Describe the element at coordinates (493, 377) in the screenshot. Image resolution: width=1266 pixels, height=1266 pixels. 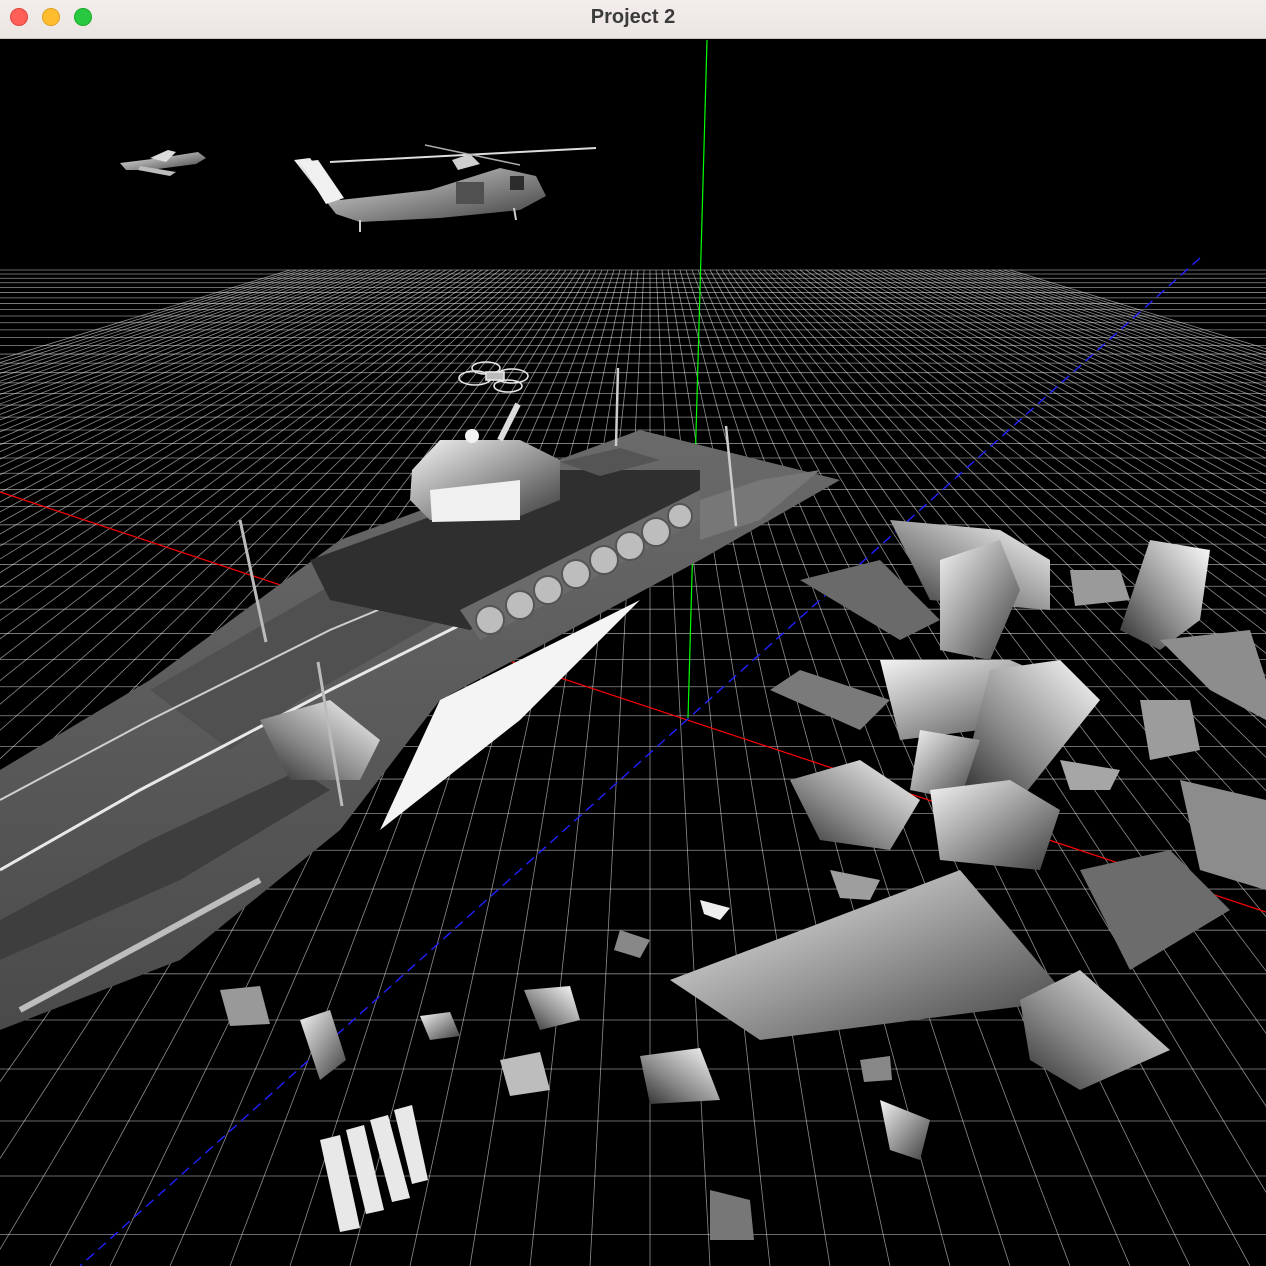
I see `drone-model` at that location.